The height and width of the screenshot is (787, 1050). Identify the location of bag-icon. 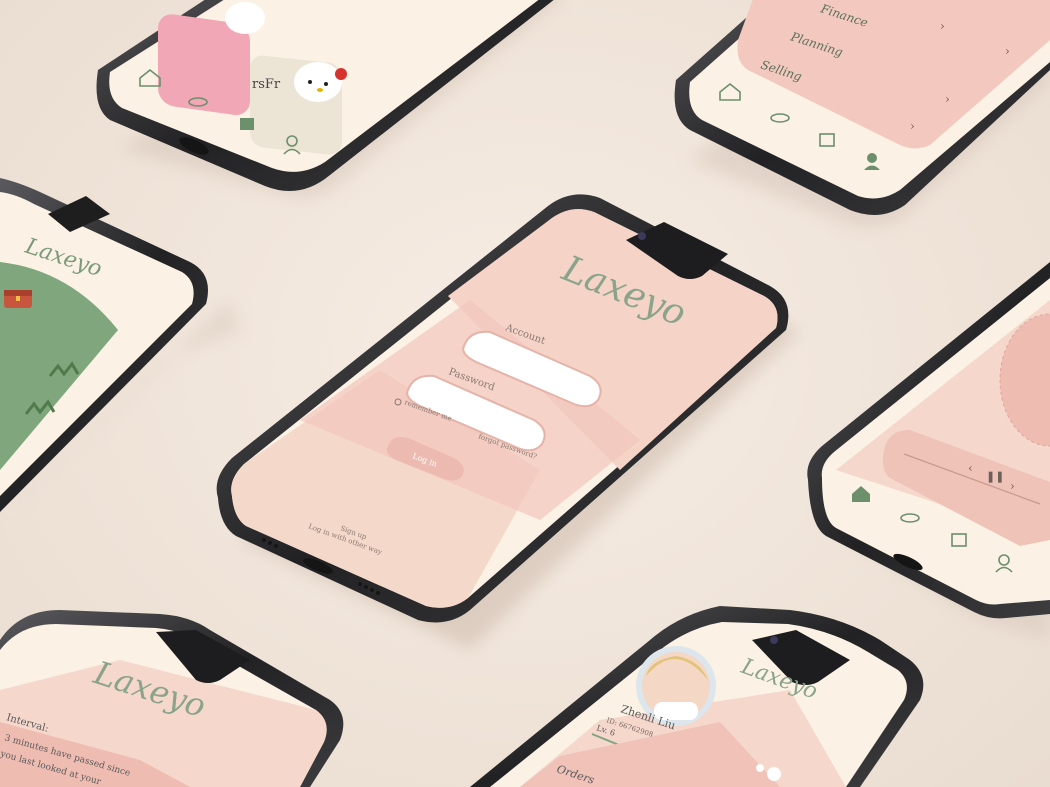
(247, 124).